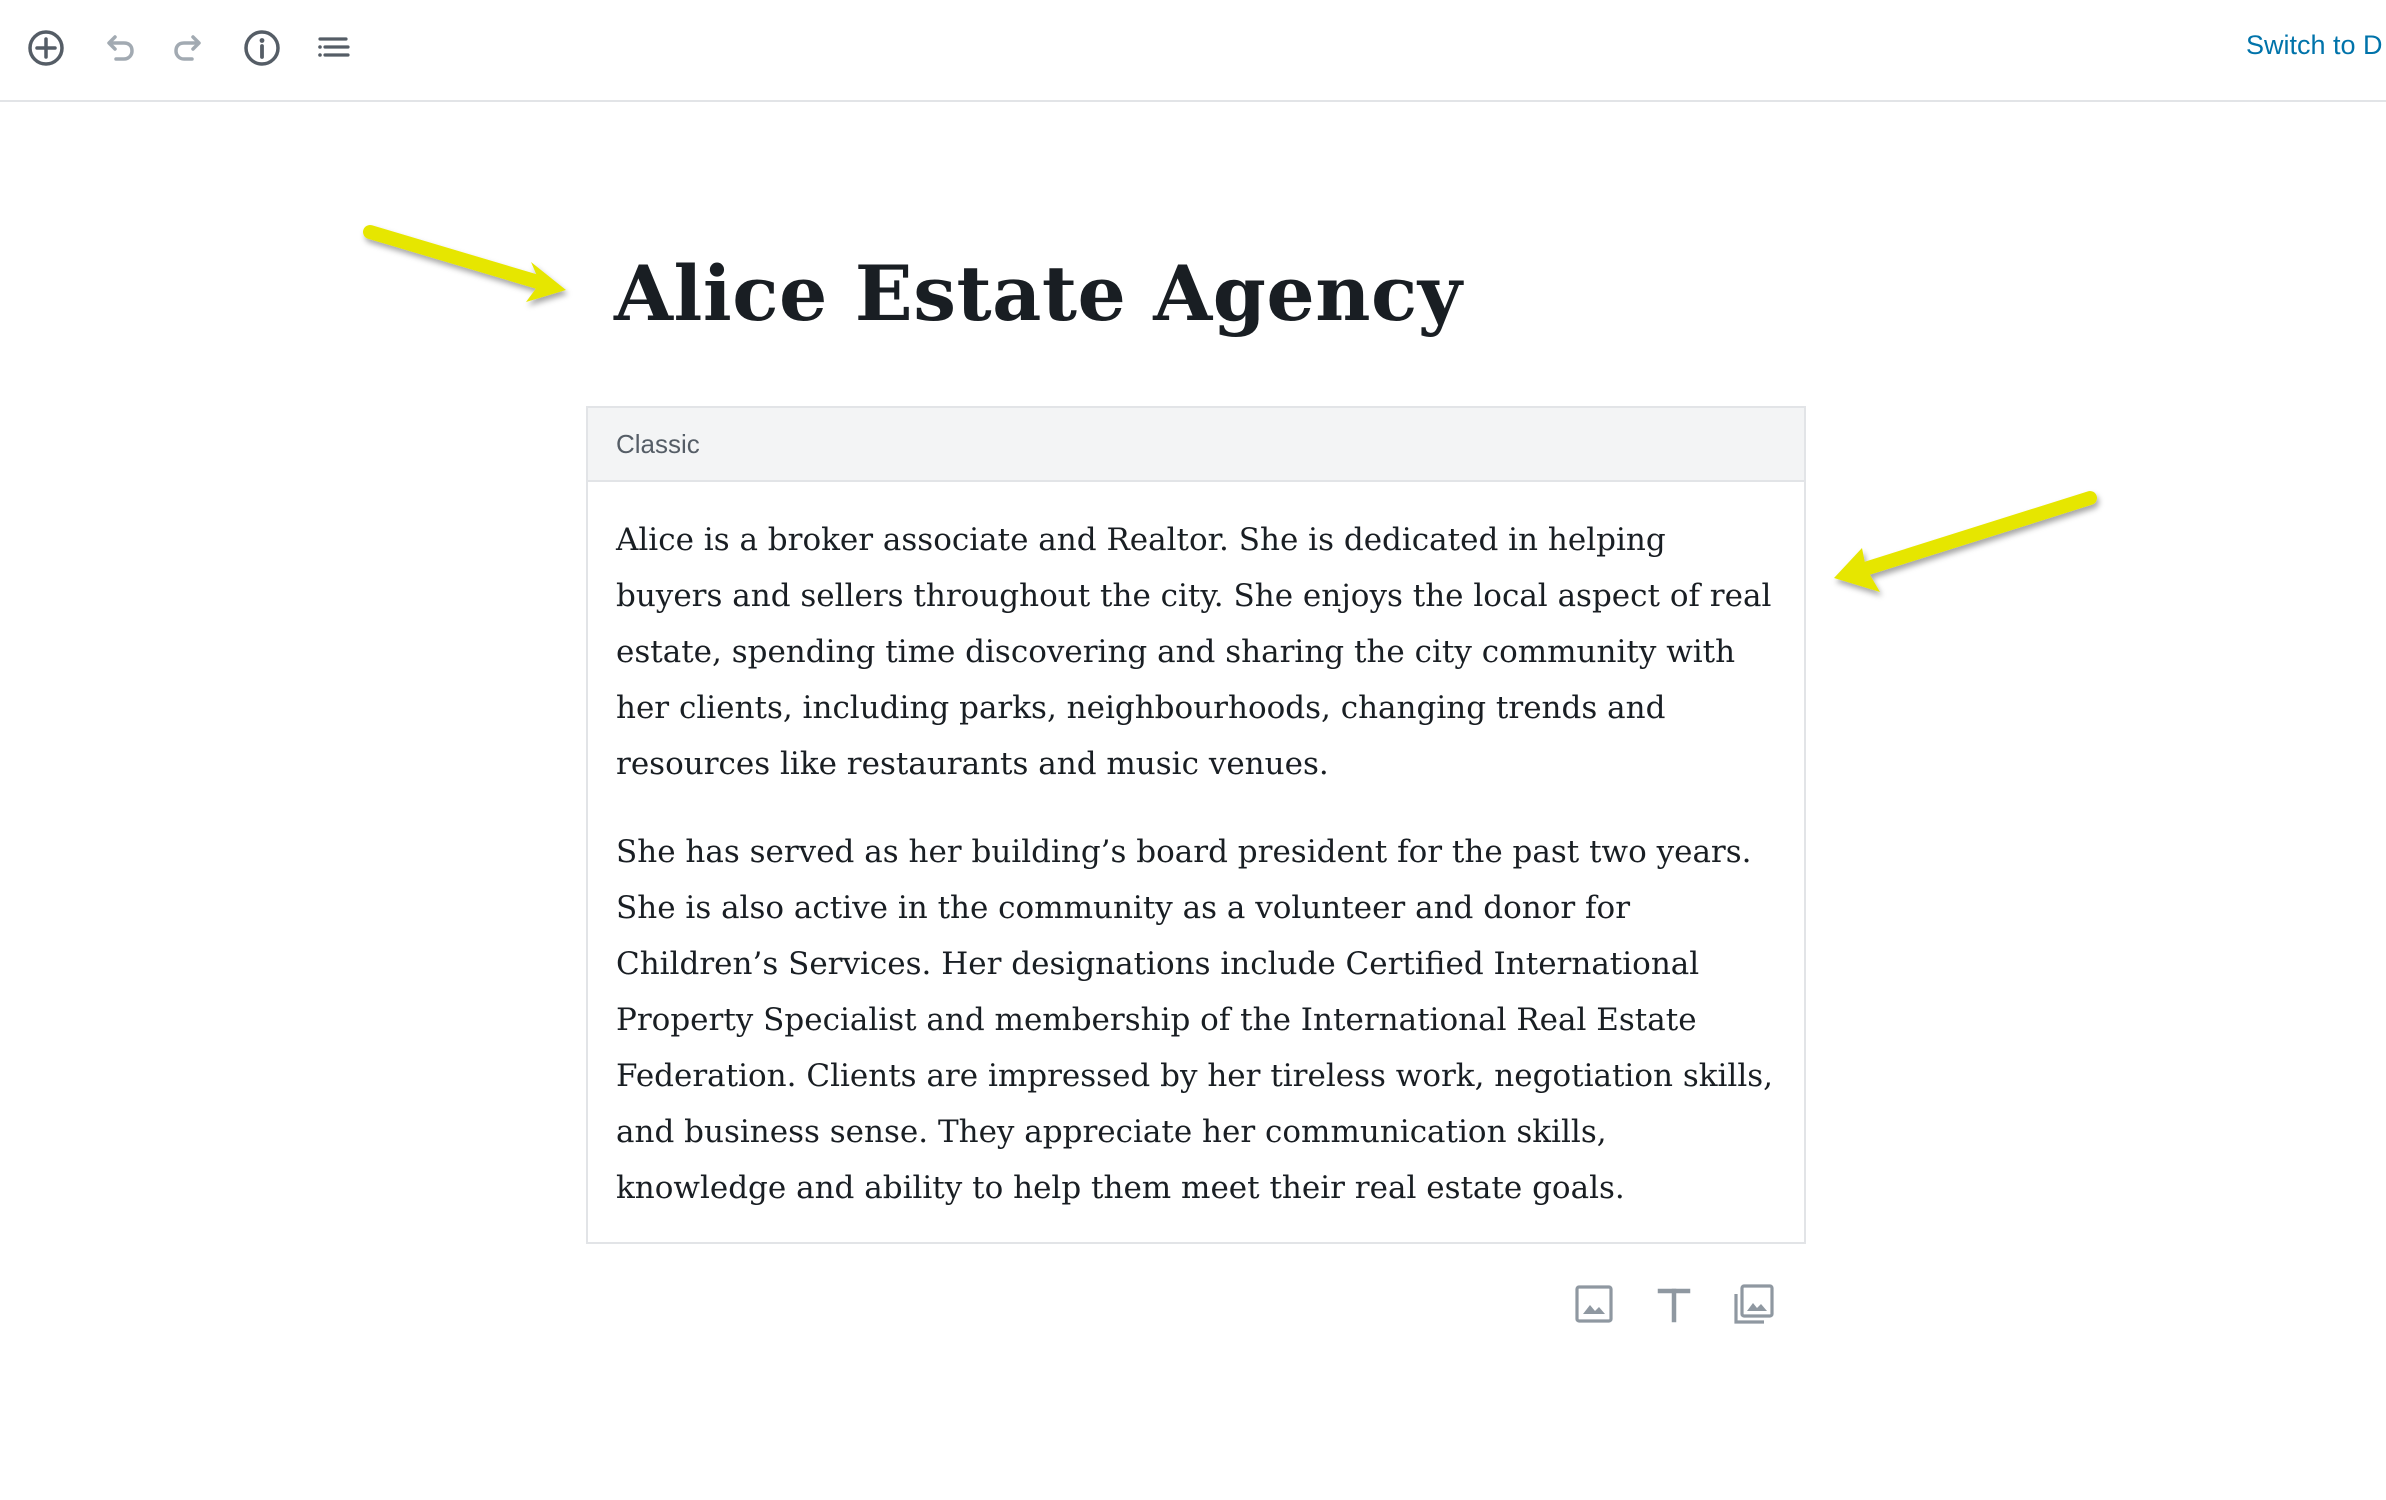  What do you see at coordinates (1196, 445) in the screenshot?
I see `classic-block-header: Classic` at bounding box center [1196, 445].